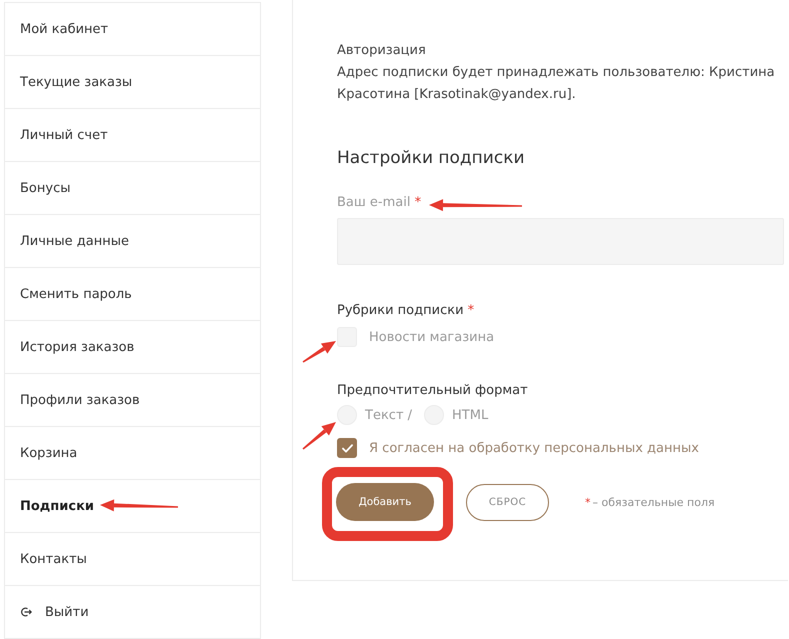 The height and width of the screenshot is (639, 789). Describe the element at coordinates (470, 415) in the screenshot. I see `radio-label: HTML` at that location.